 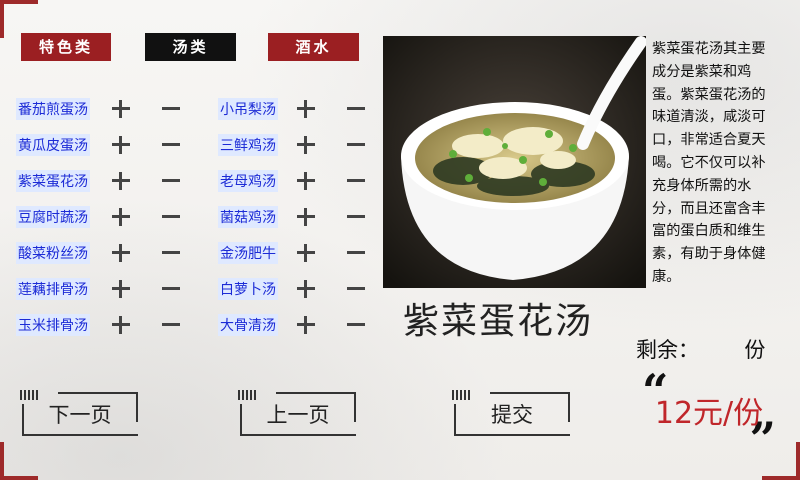 I want to click on menu-item-left-7: 玉米排骨汤, so click(x=53, y=325).